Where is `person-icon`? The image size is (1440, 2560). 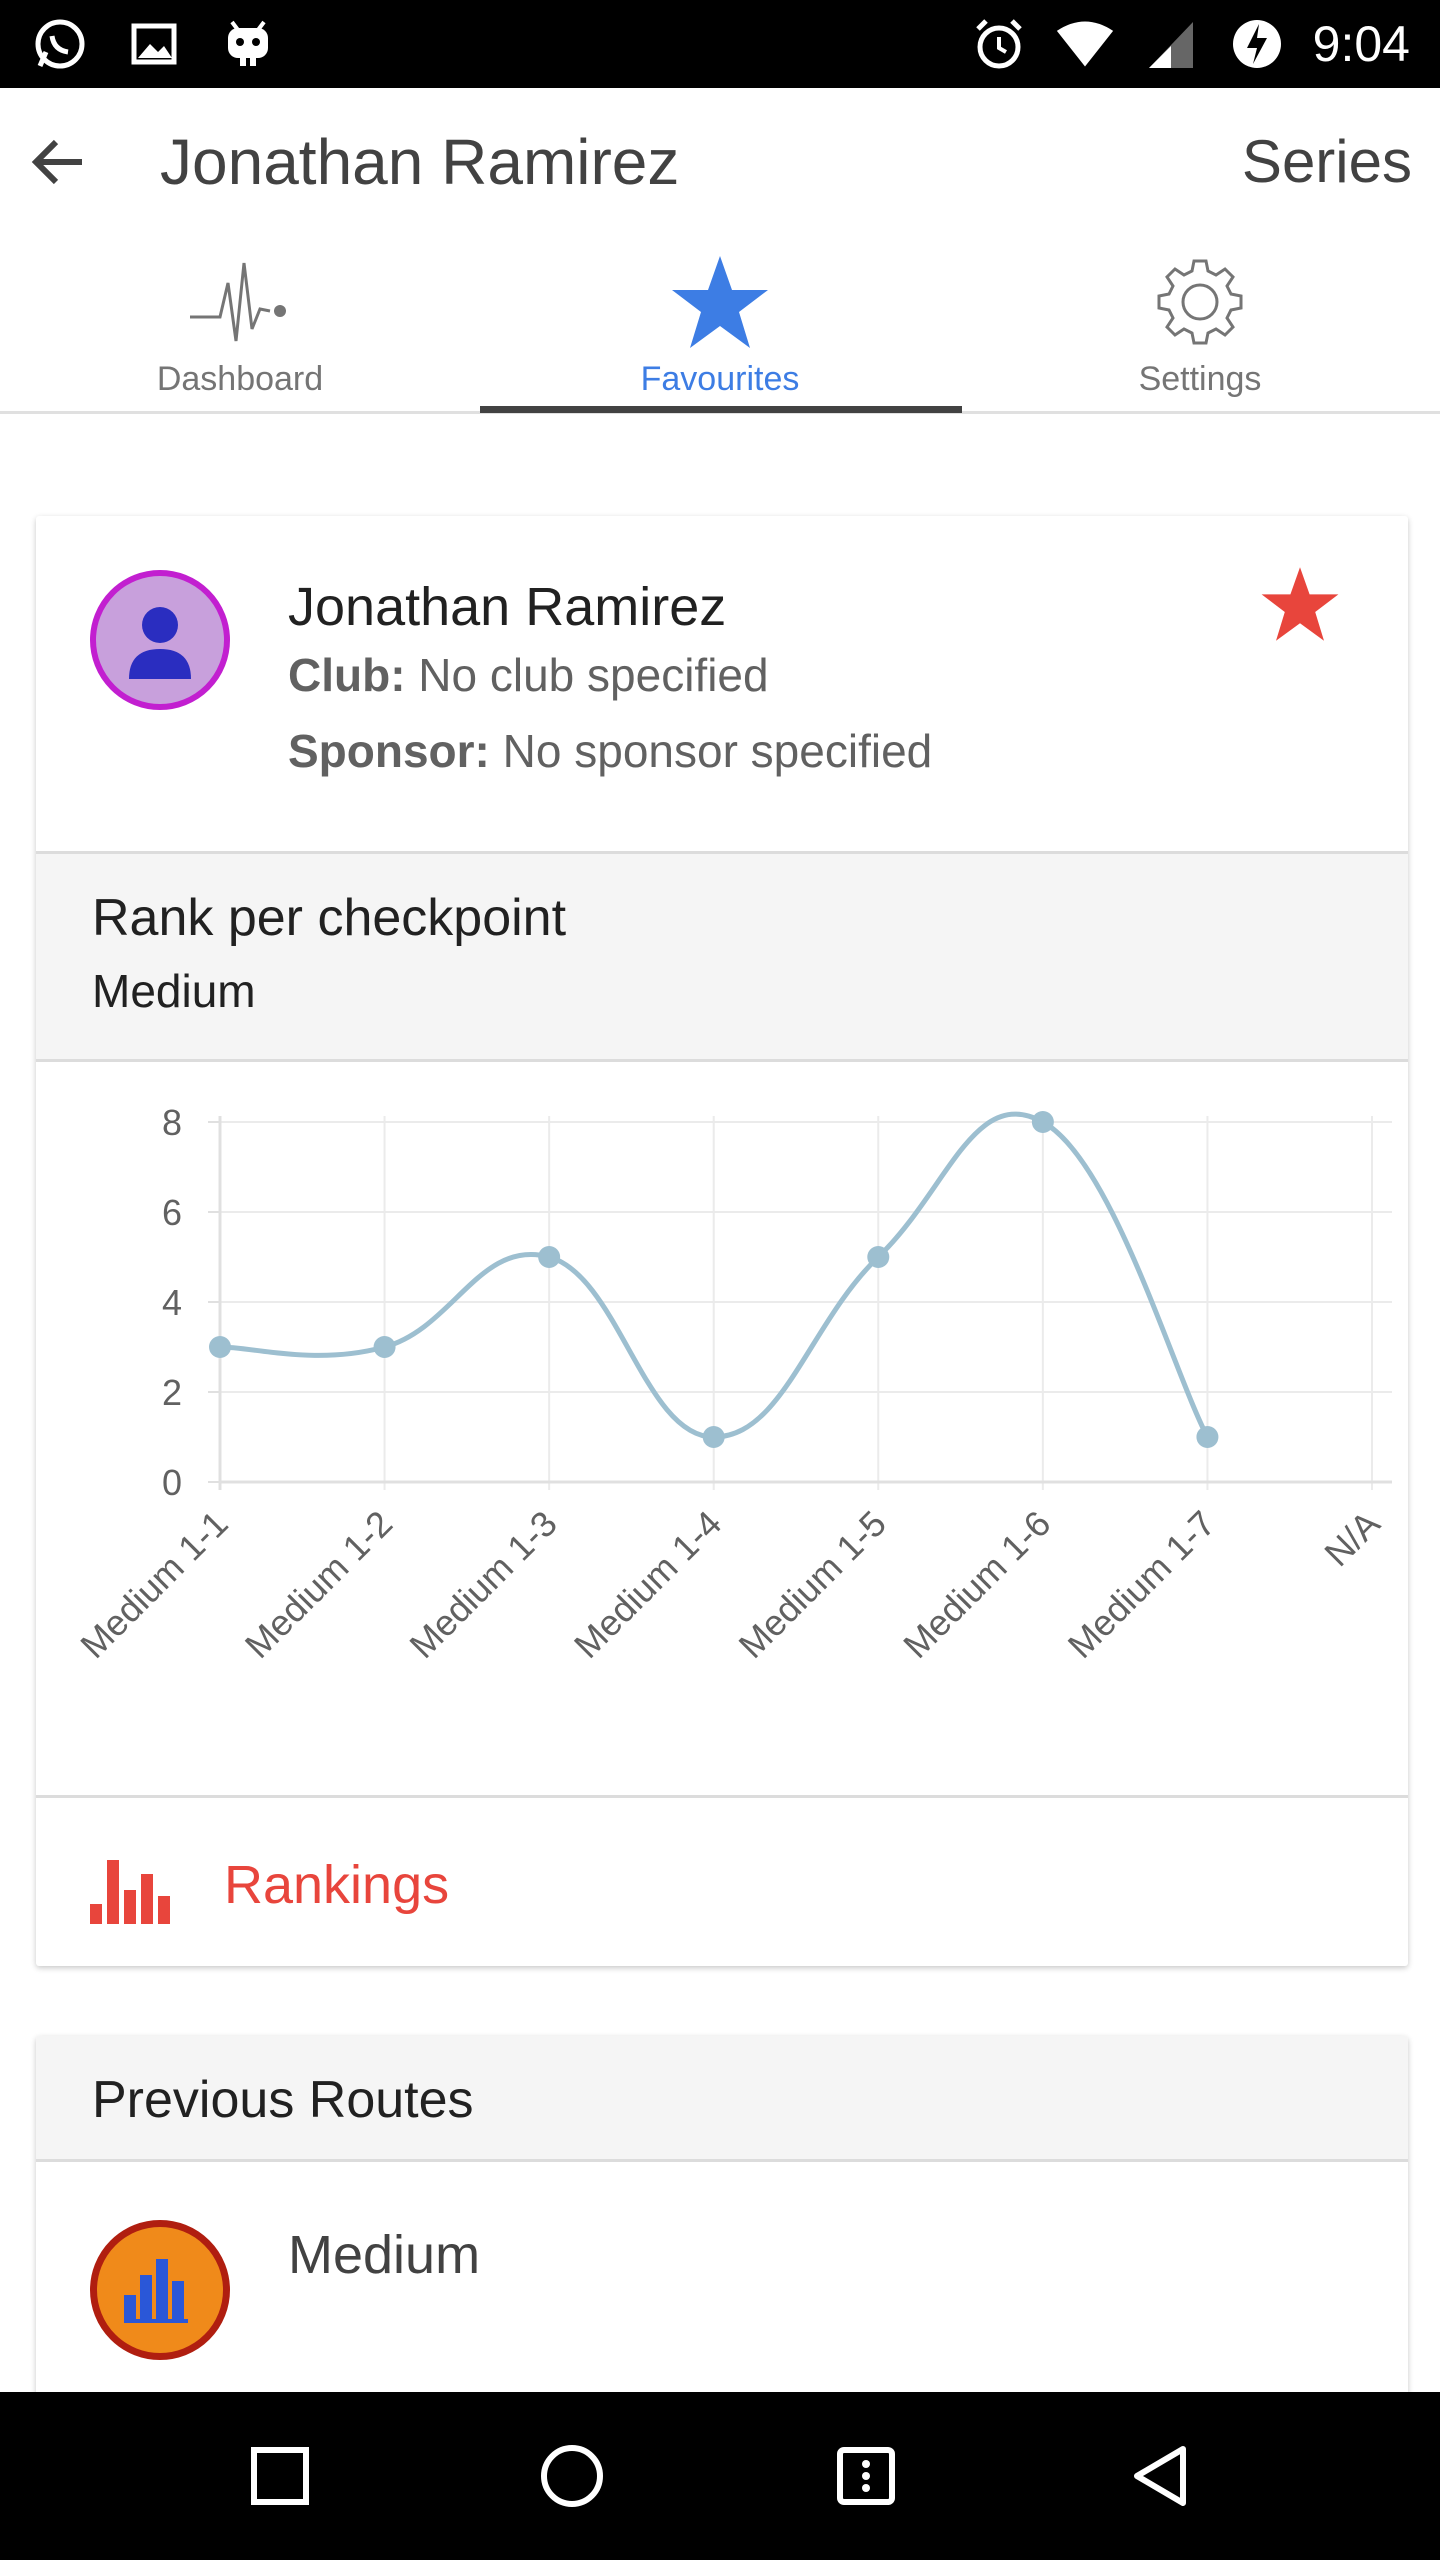 person-icon is located at coordinates (160, 643).